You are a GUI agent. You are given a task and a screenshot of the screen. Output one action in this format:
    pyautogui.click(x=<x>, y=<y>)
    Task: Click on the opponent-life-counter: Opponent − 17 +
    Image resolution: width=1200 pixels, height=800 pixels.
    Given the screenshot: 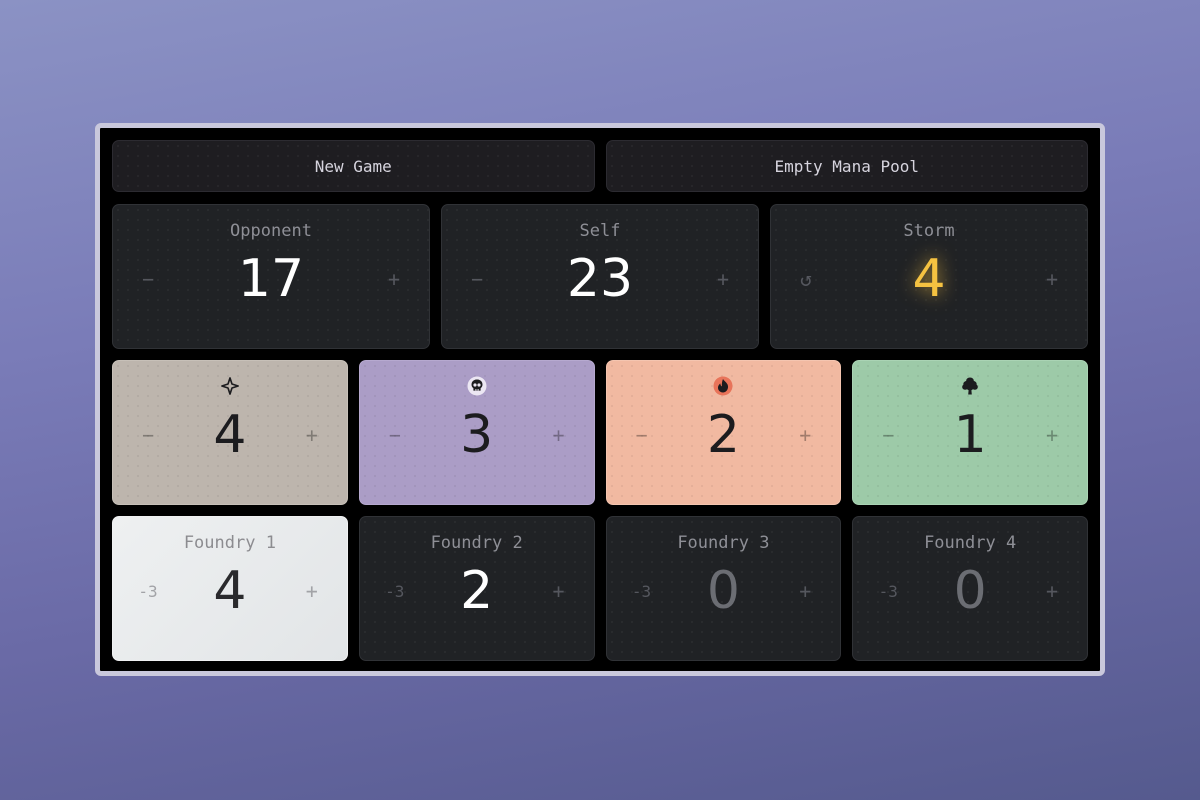 What is the action you would take?
    pyautogui.click(x=271, y=276)
    